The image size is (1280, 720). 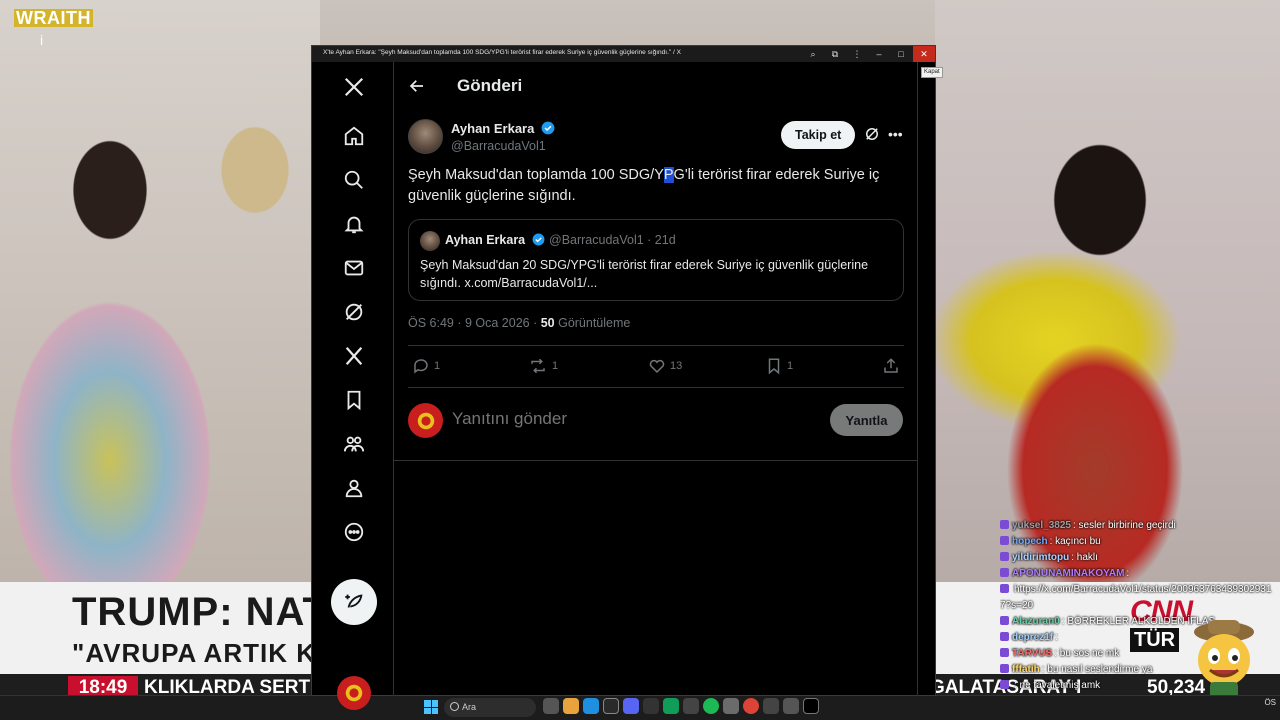 I want to click on author-handle: @BarracudaVol1, so click(x=498, y=146).